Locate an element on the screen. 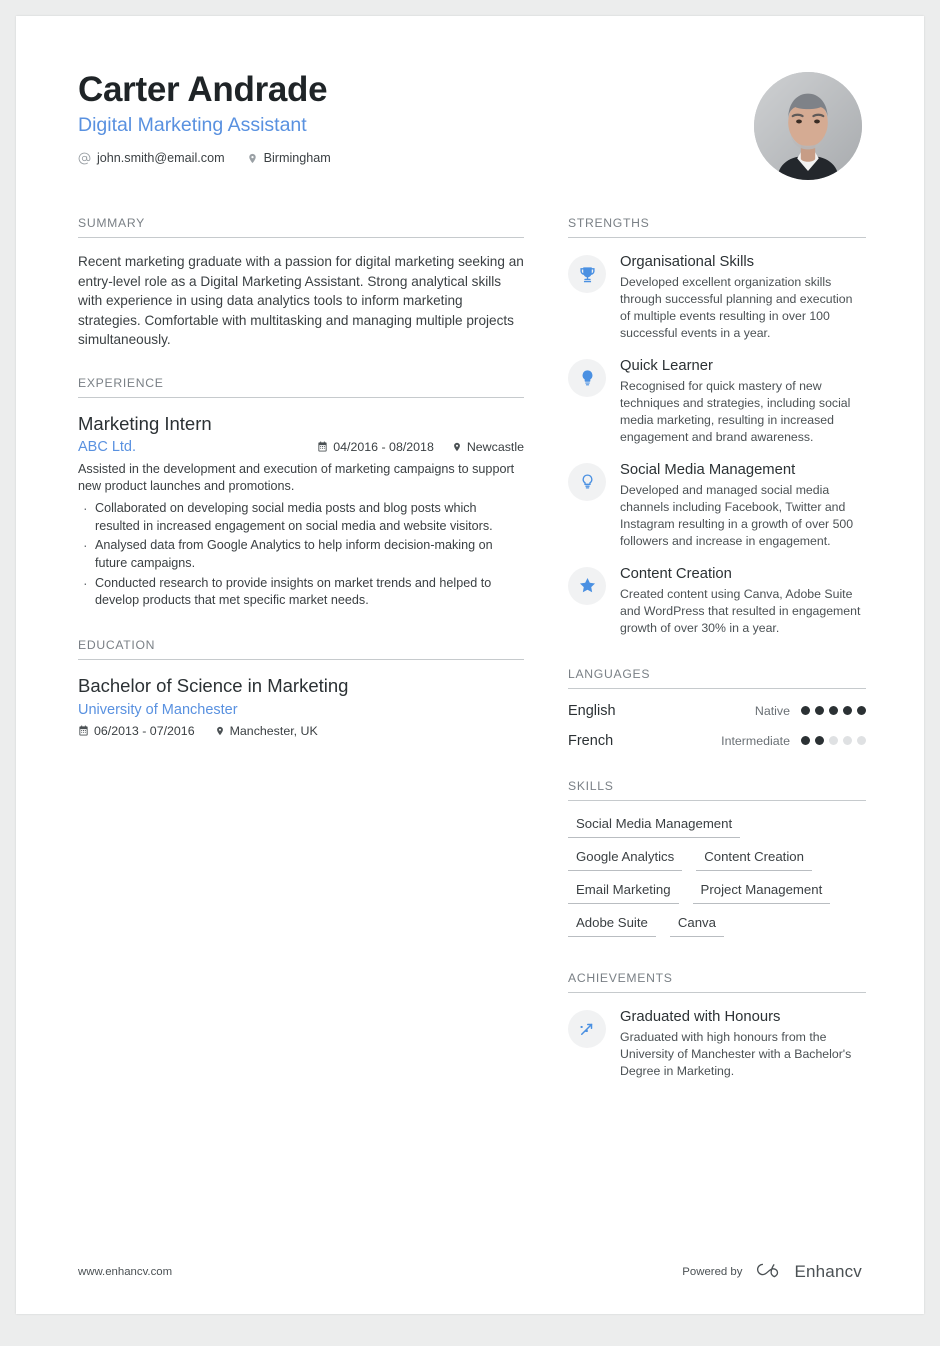 The image size is (940, 1346). experience-entry: Marketing Intern ABC Ltd. 04/2016 - 08/2 is located at coordinates (301, 504).